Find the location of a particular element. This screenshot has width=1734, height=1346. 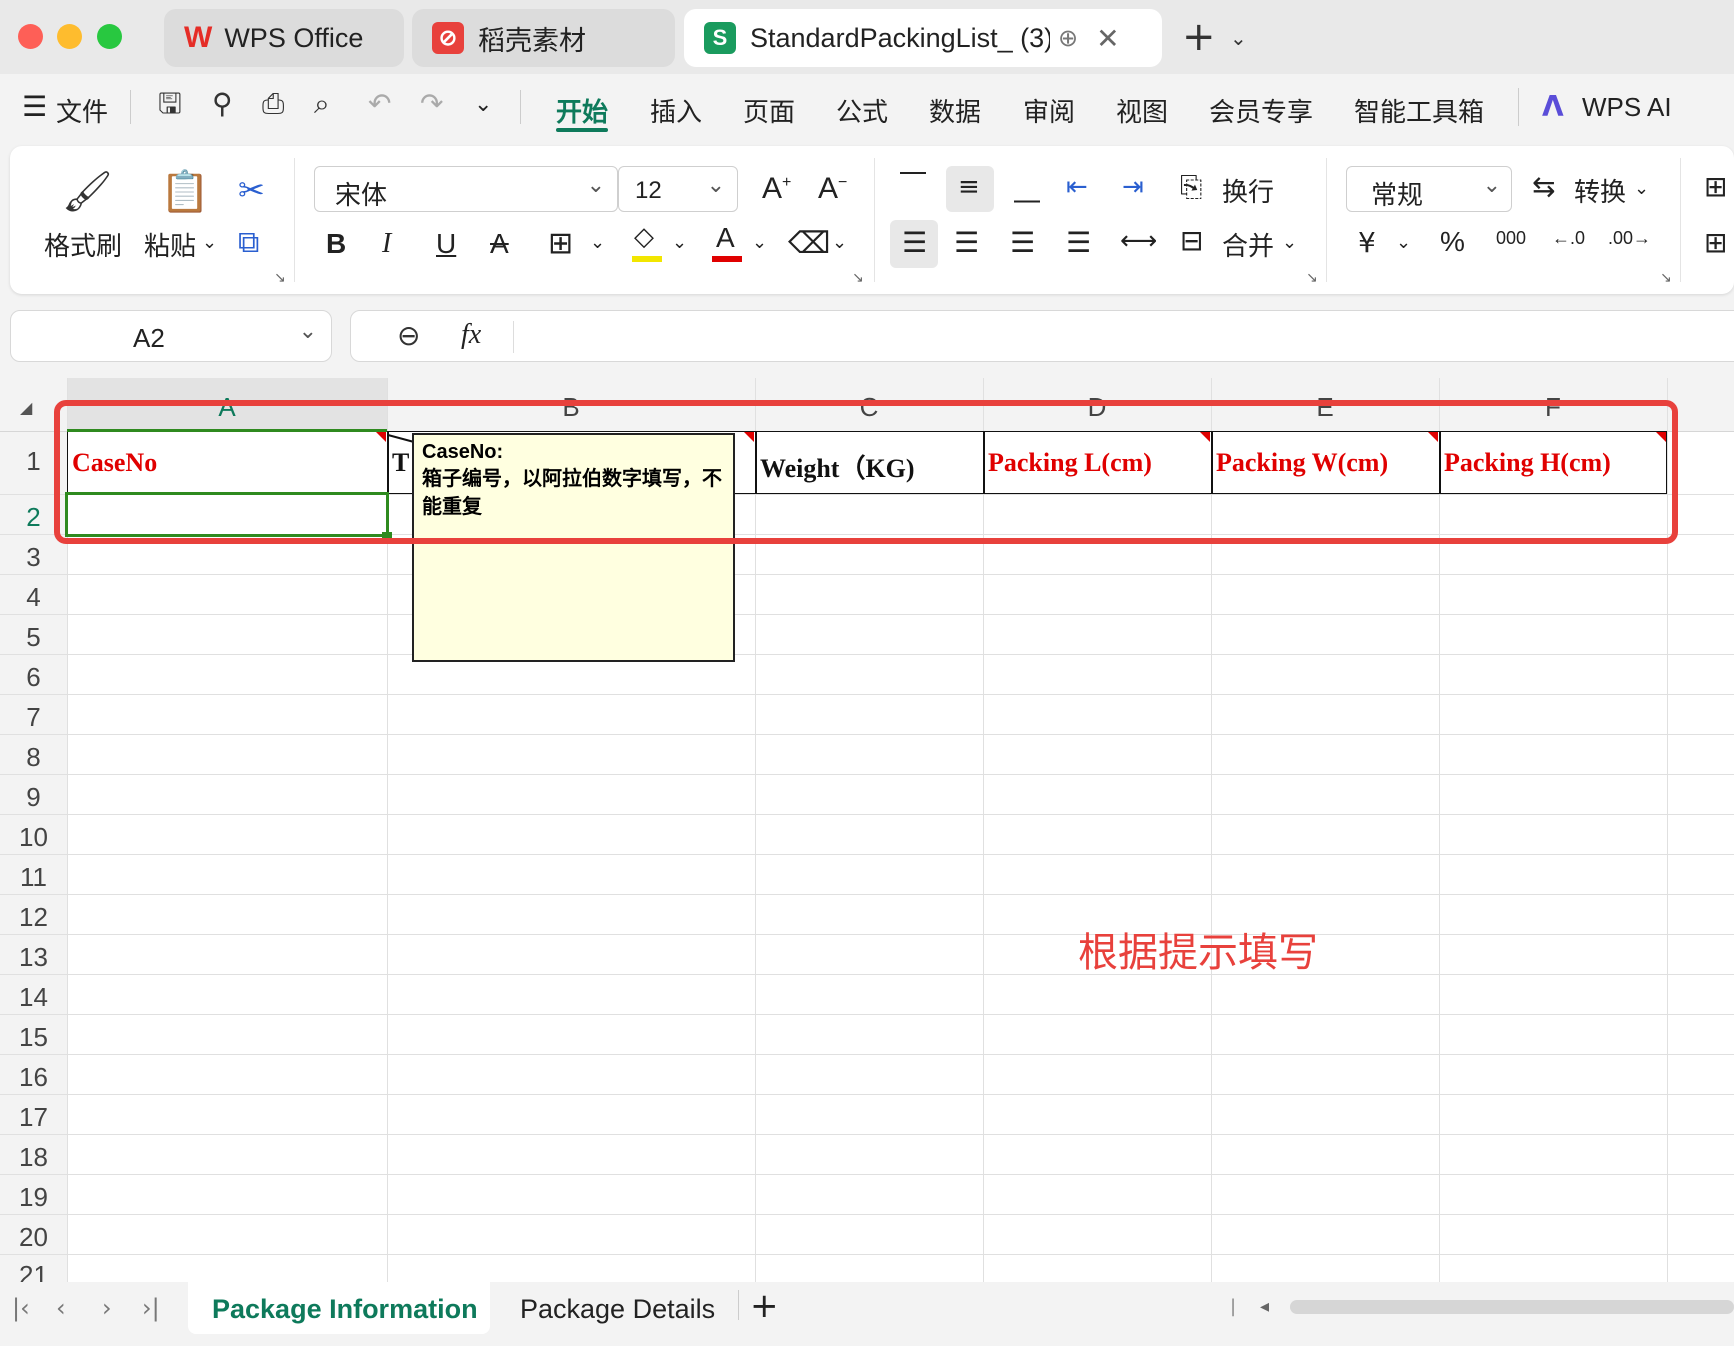

row-header-8: 8 is located at coordinates (33, 757).